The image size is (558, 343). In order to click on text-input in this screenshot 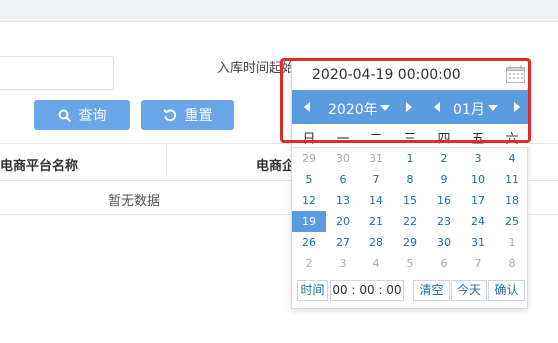, I will do `click(57, 73)`.